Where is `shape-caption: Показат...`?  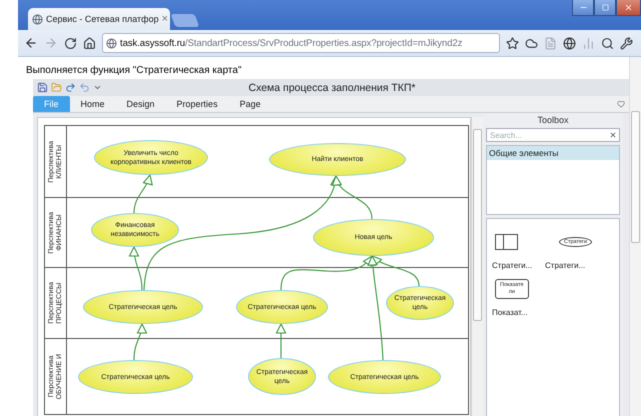 shape-caption: Показат... is located at coordinates (510, 312).